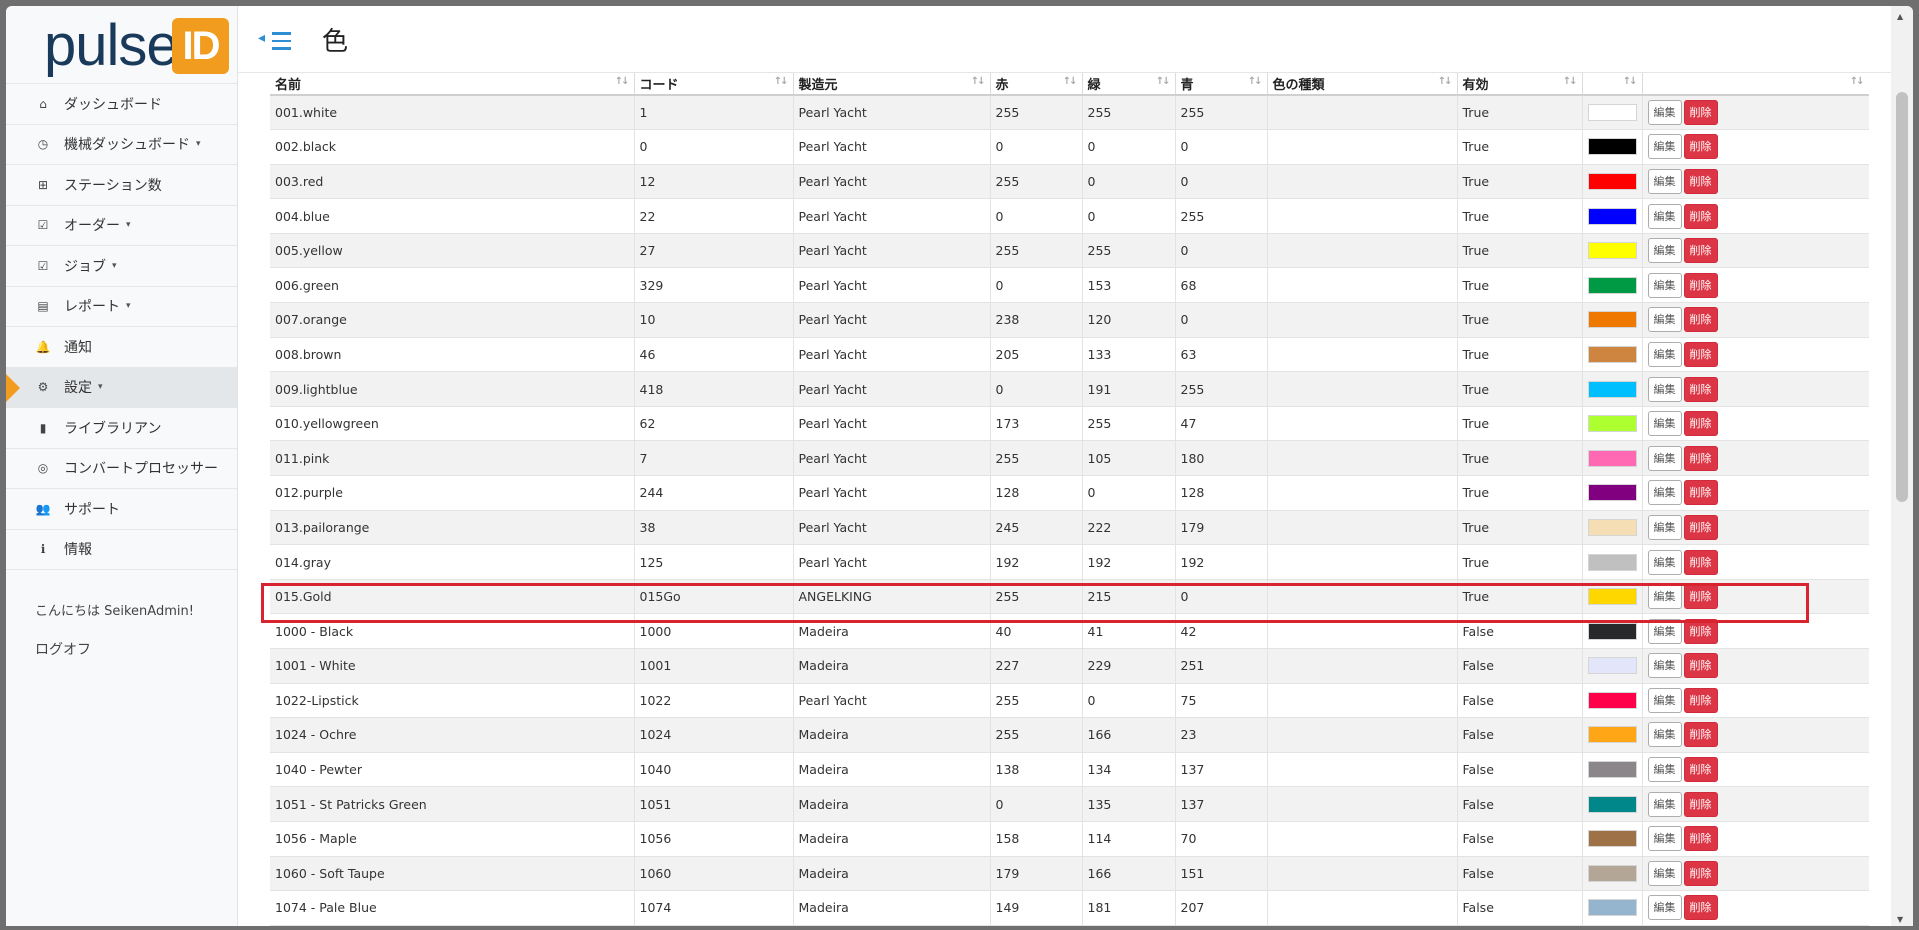 This screenshot has width=1919, height=930. Describe the element at coordinates (1902, 297) in the screenshot. I see `scroll-thumb` at that location.